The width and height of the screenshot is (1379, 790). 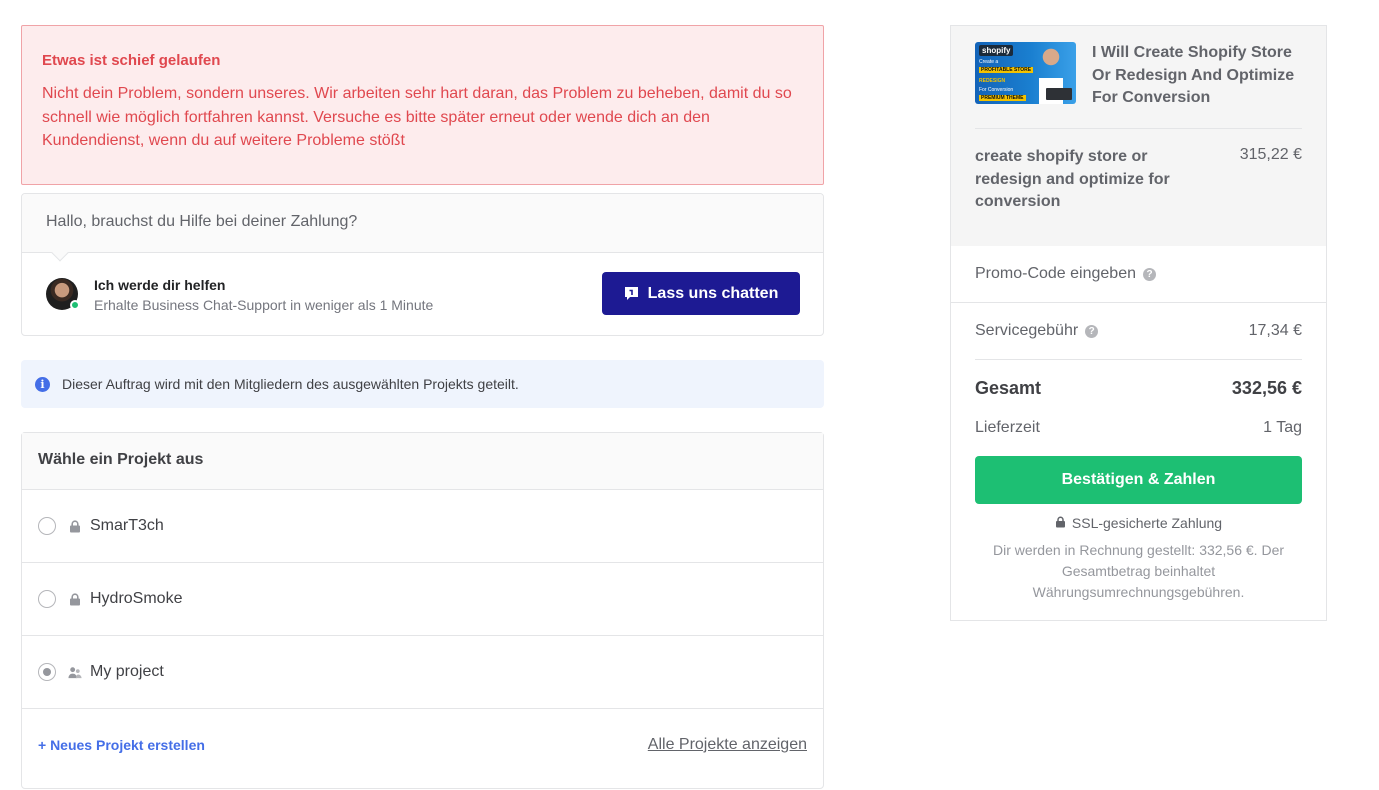 I want to click on show-all-projects-link: Alle Projekte anzeigen, so click(x=727, y=745).